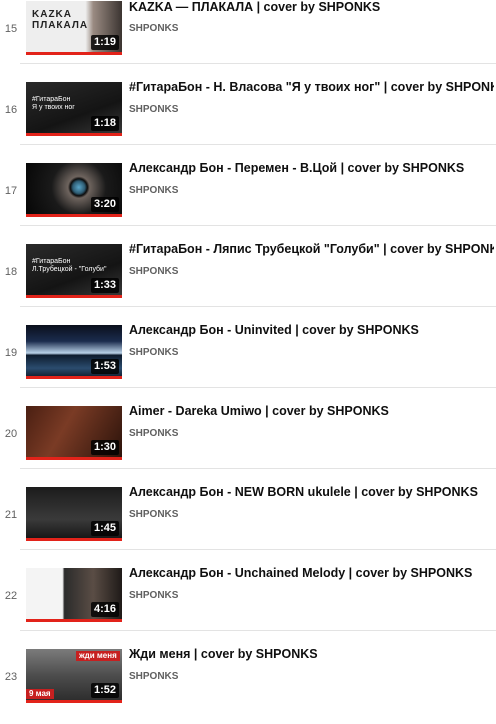 This screenshot has height=724, width=496. What do you see at coordinates (104, 285) in the screenshot?
I see `video-duration: 1:33` at bounding box center [104, 285].